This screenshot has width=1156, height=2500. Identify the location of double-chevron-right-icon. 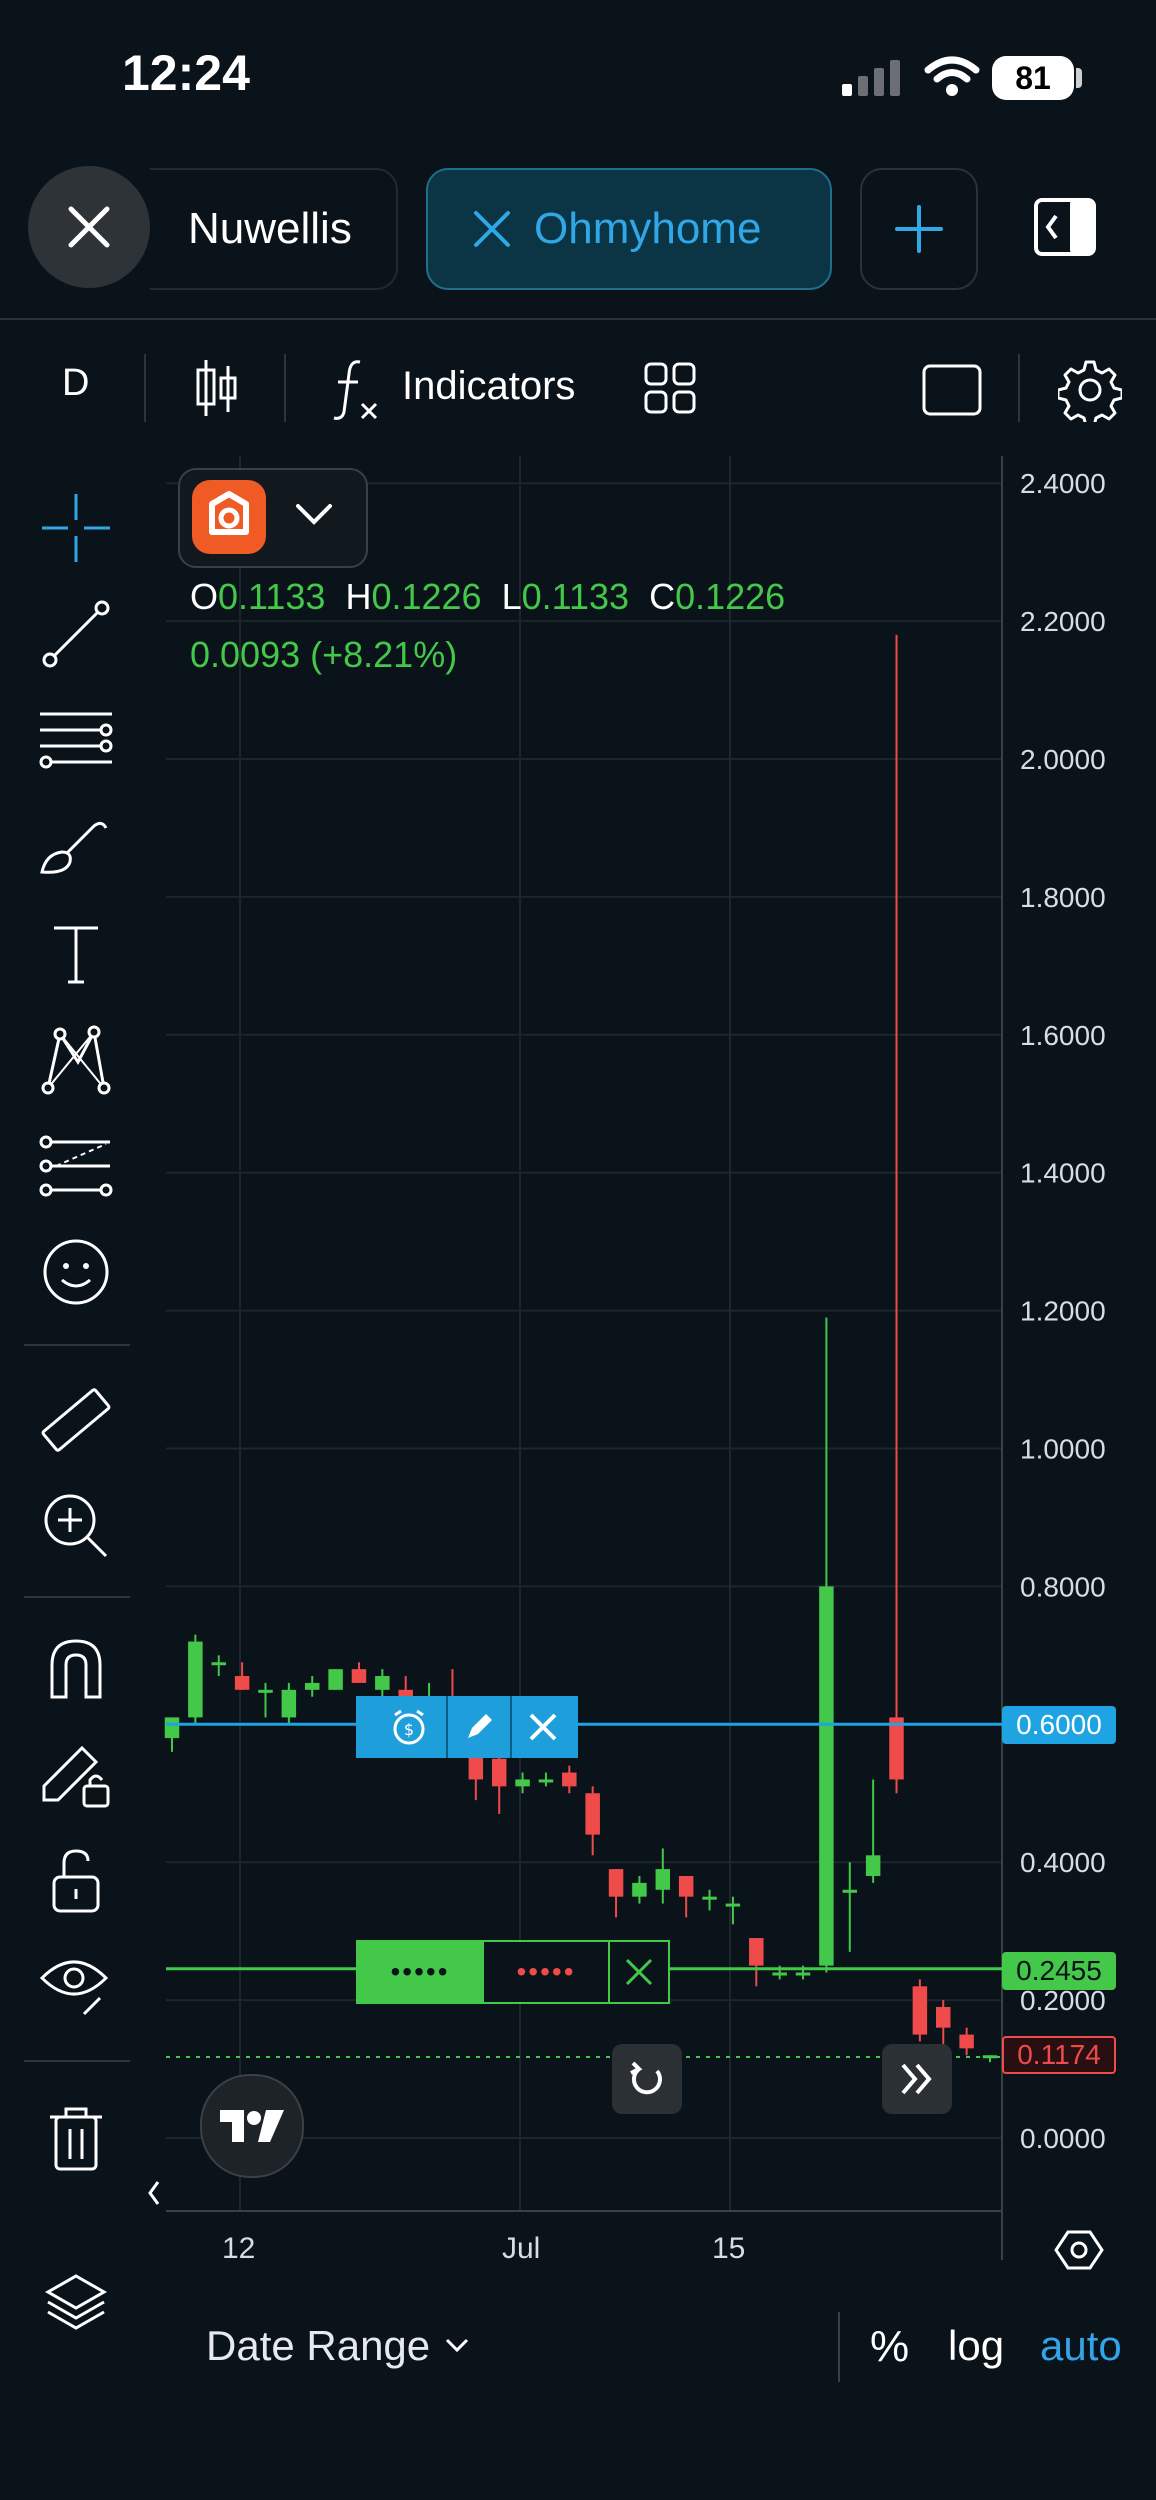
(916, 2079).